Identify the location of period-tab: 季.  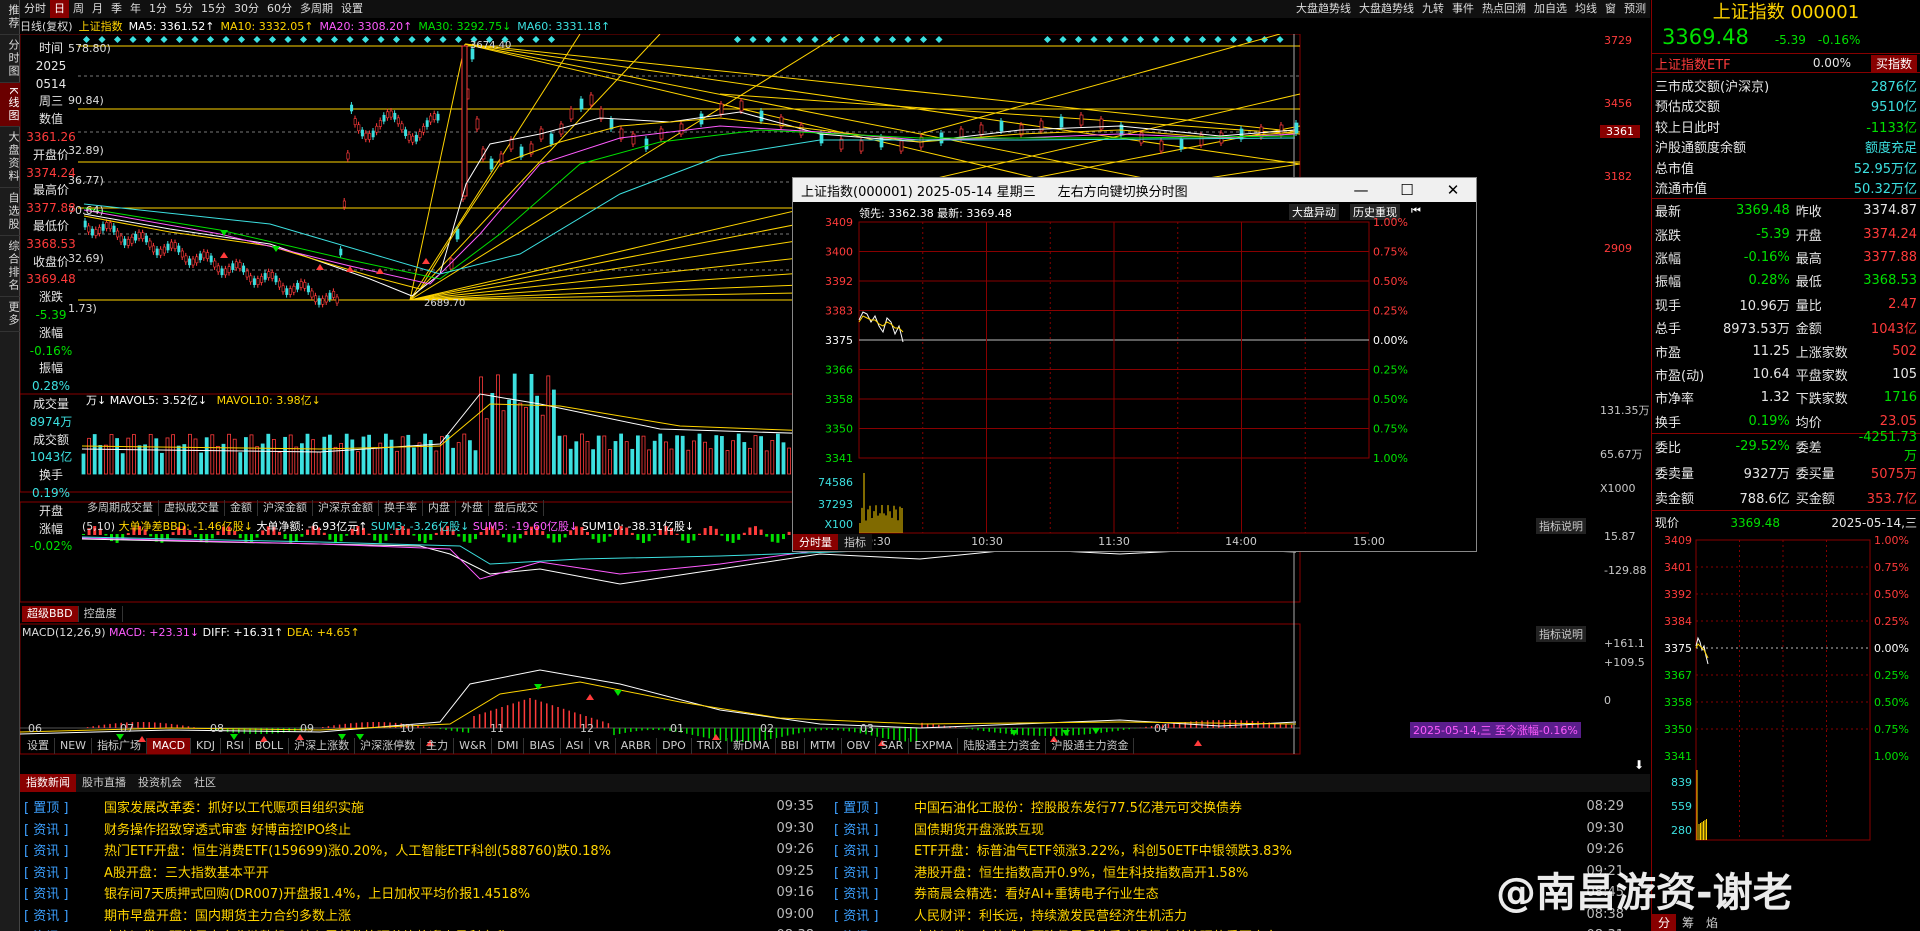
(116, 9).